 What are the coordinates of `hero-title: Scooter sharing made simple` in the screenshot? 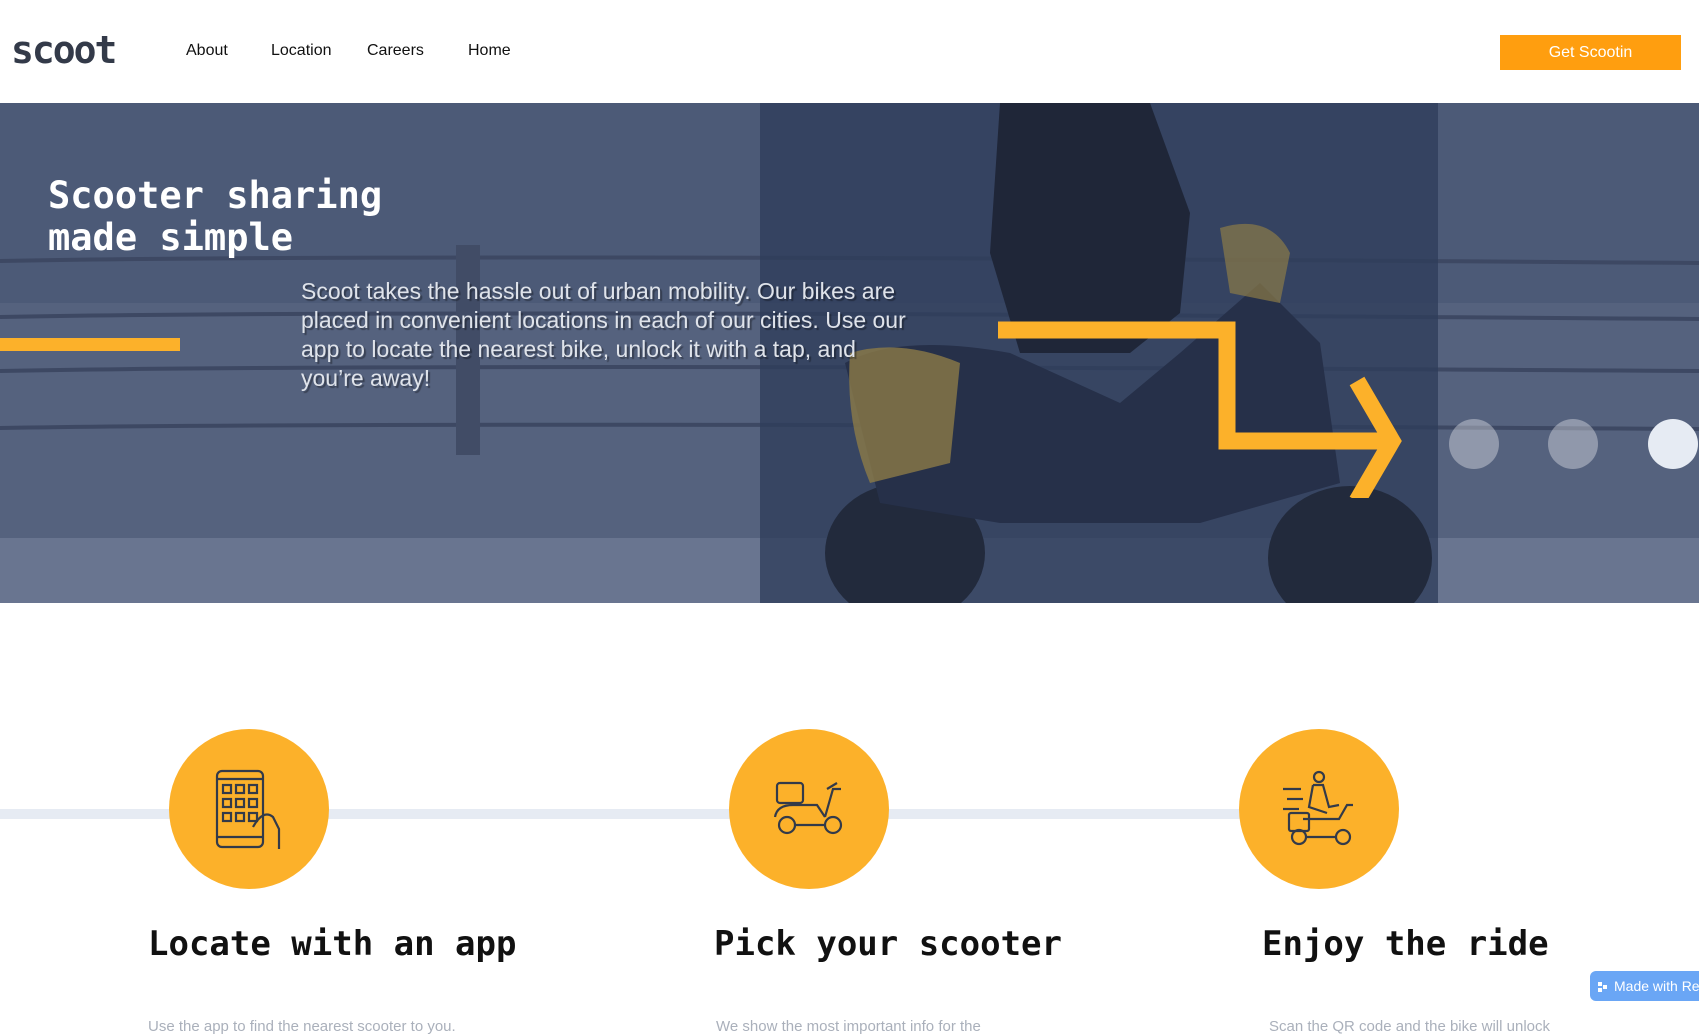 It's located at (215, 217).